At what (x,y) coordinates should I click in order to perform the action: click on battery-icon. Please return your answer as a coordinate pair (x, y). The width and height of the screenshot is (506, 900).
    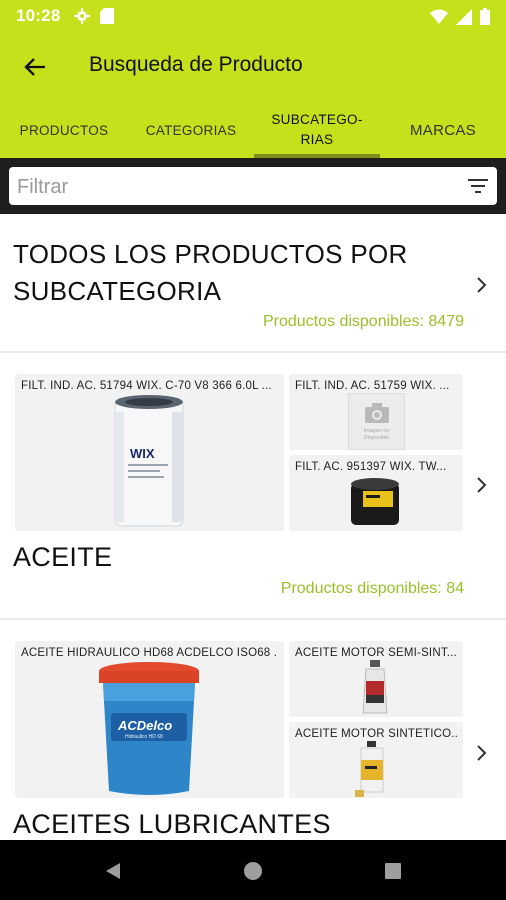
    Looking at the image, I should click on (485, 16).